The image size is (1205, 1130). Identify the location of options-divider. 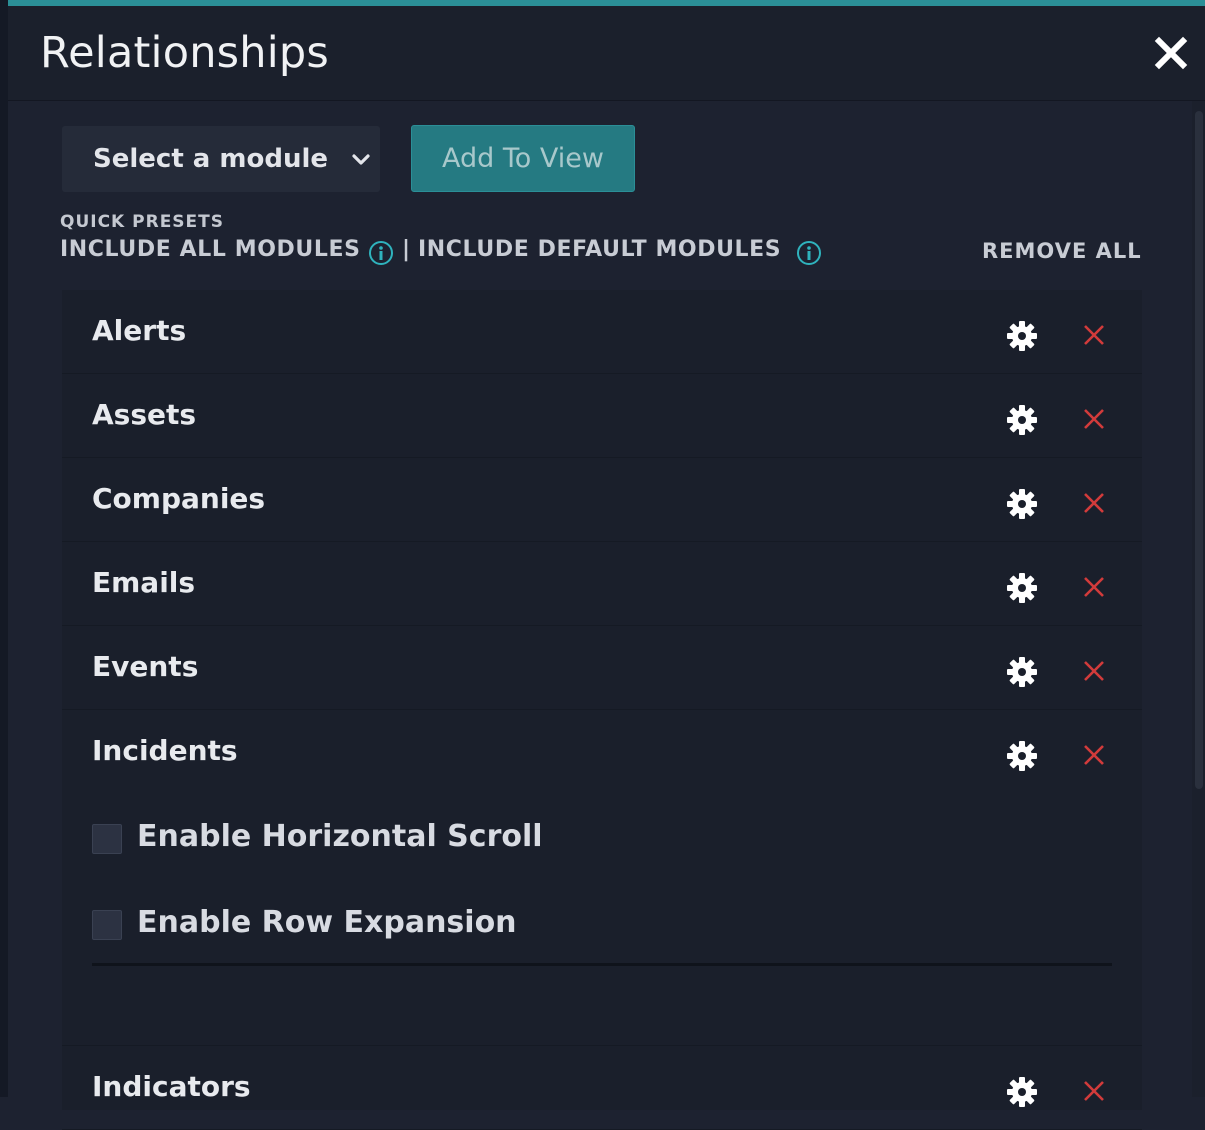
(602, 964).